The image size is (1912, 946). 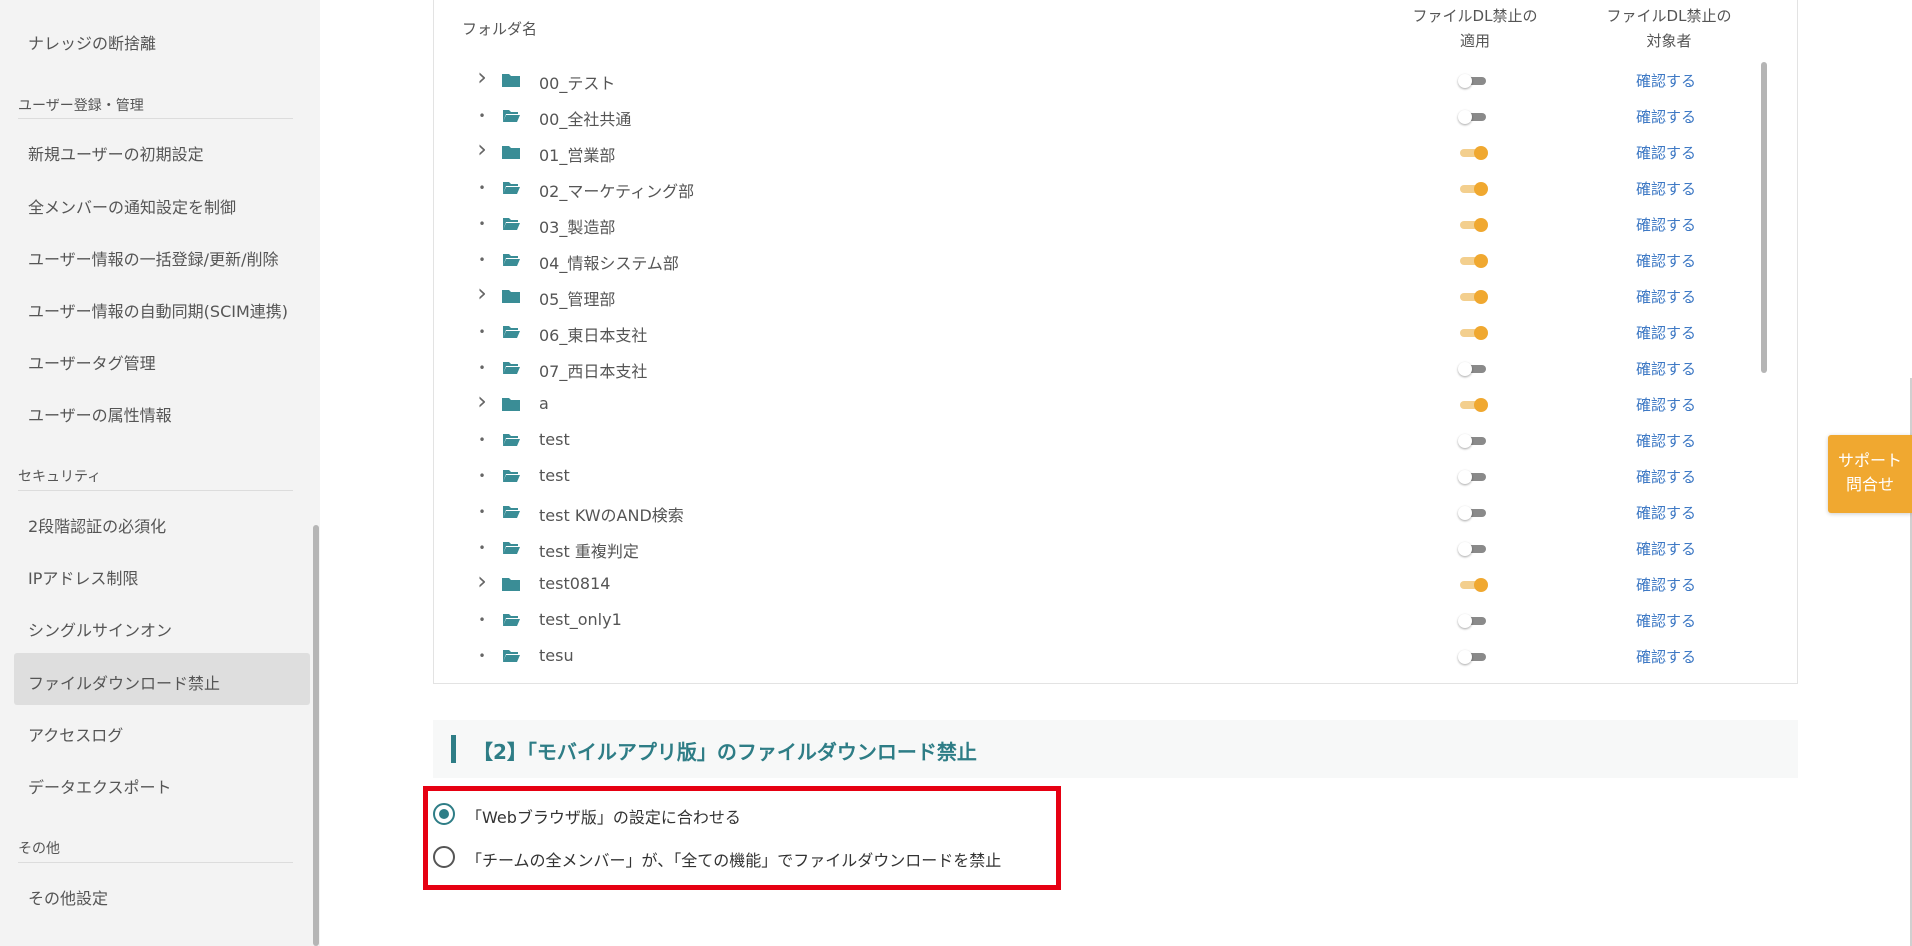 What do you see at coordinates (1669, 29) in the screenshot?
I see `column-header-dl-ban-target: ファイルDL禁止の 対象者` at bounding box center [1669, 29].